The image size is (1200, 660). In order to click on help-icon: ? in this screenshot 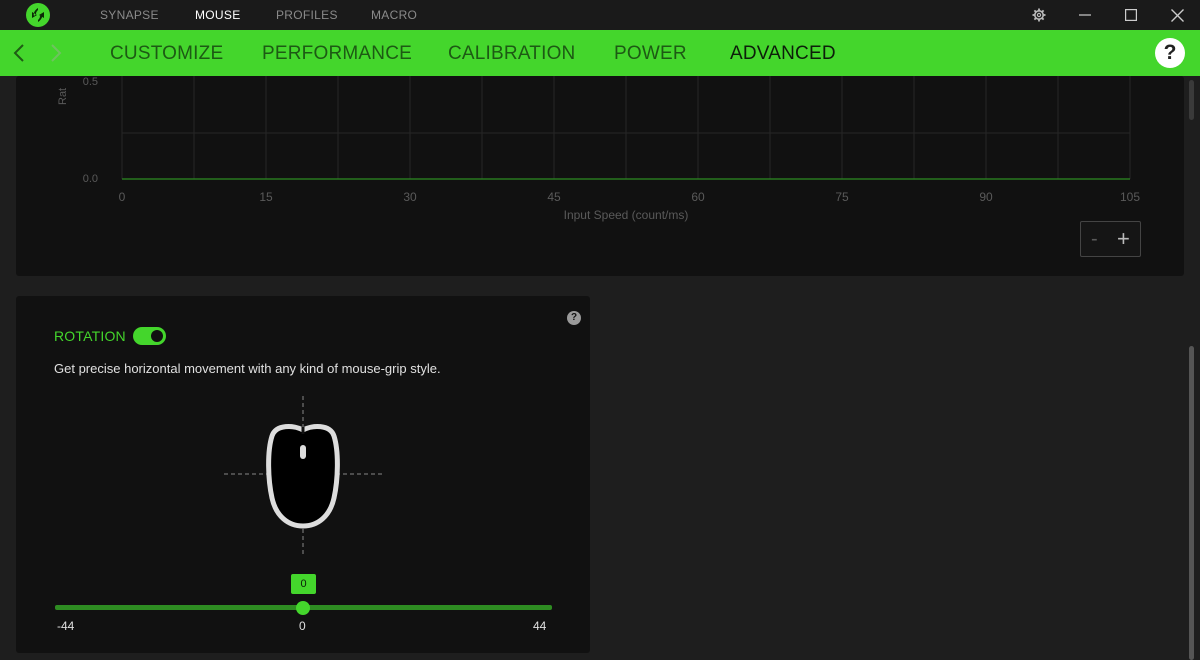, I will do `click(1170, 53)`.